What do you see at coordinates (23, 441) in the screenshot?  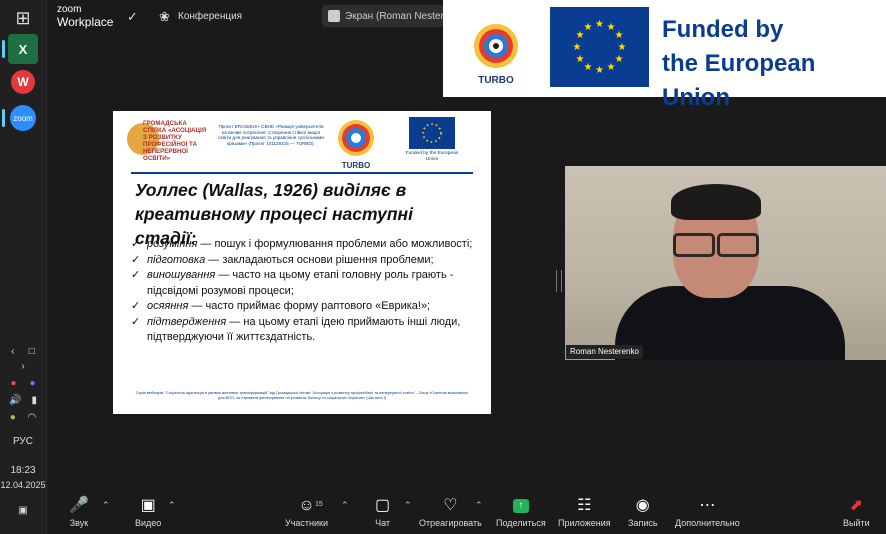 I see `language-indicator: РУС` at bounding box center [23, 441].